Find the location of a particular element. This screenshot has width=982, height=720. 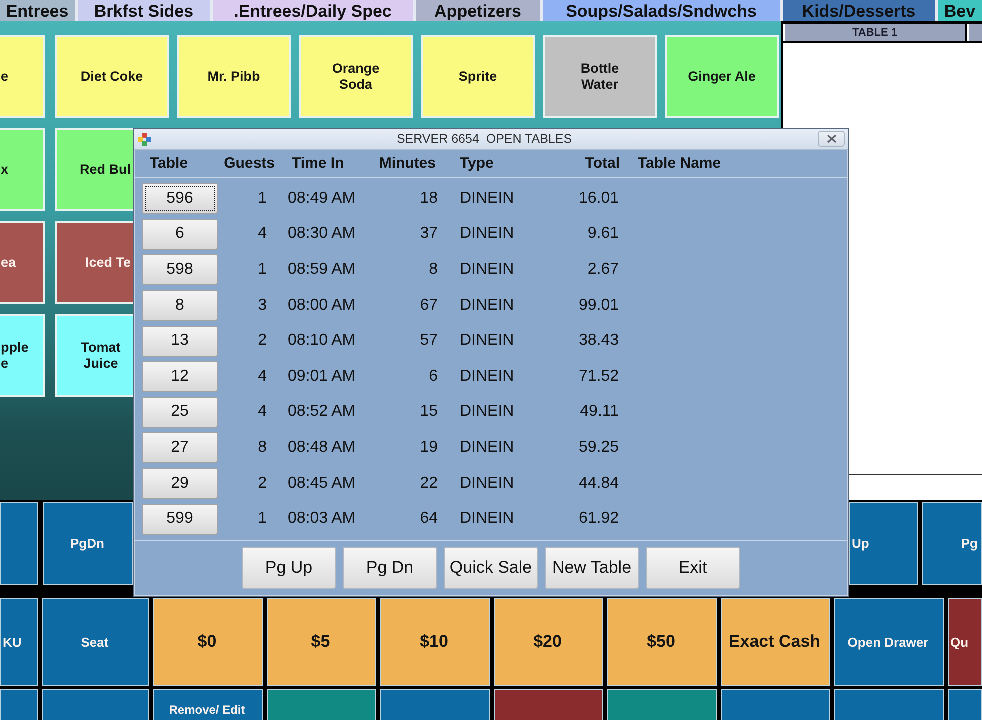

function-key: KU is located at coordinates (19, 642).